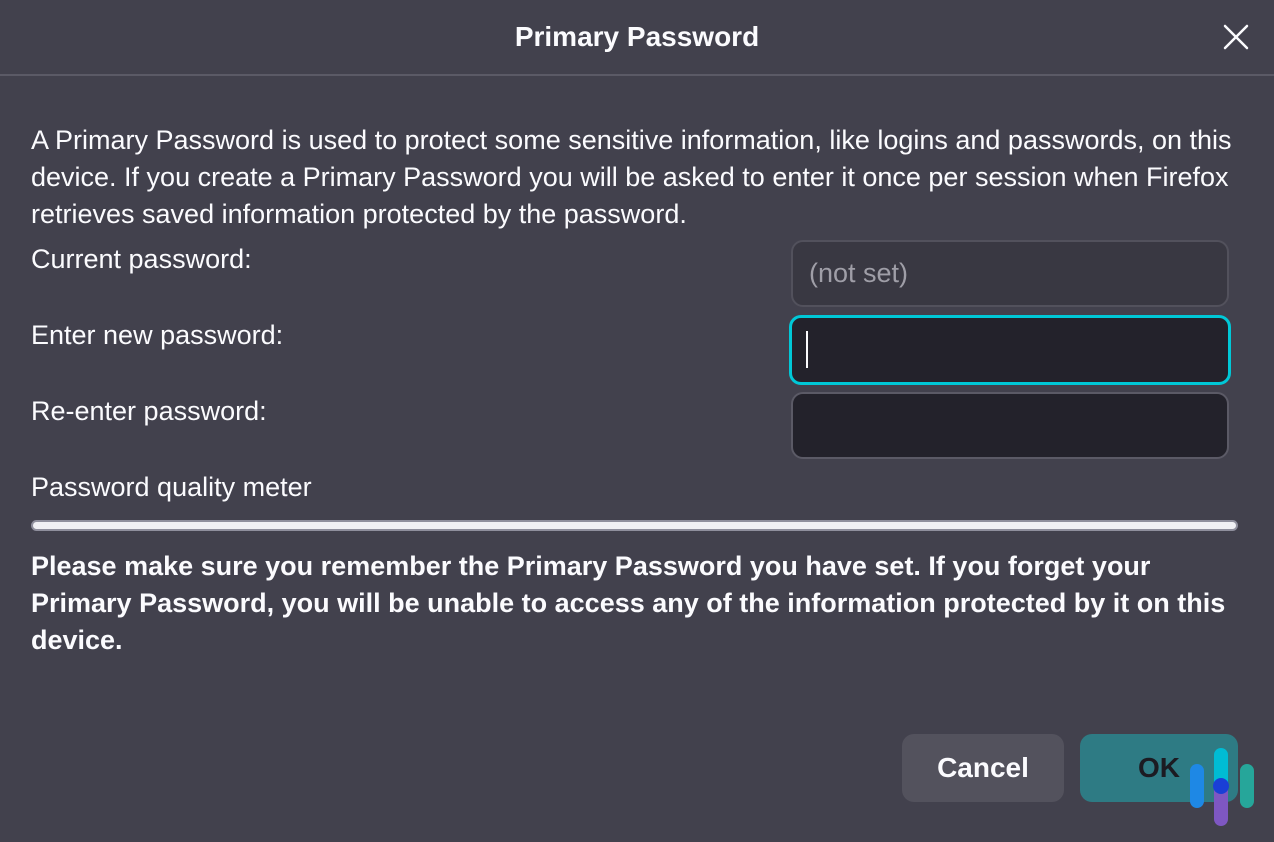 The image size is (1274, 842). Describe the element at coordinates (807, 349) in the screenshot. I see `text-caret` at that location.